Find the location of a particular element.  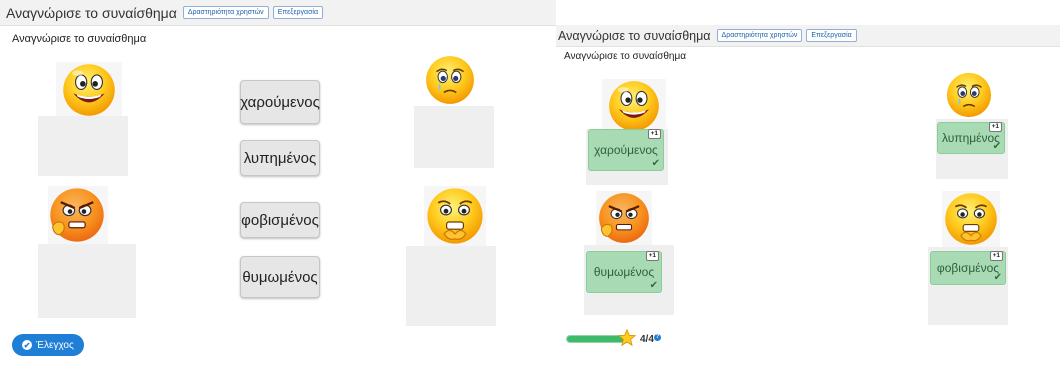

placed-word-happy: χαρούμενος +1 ✔ is located at coordinates (626, 150).